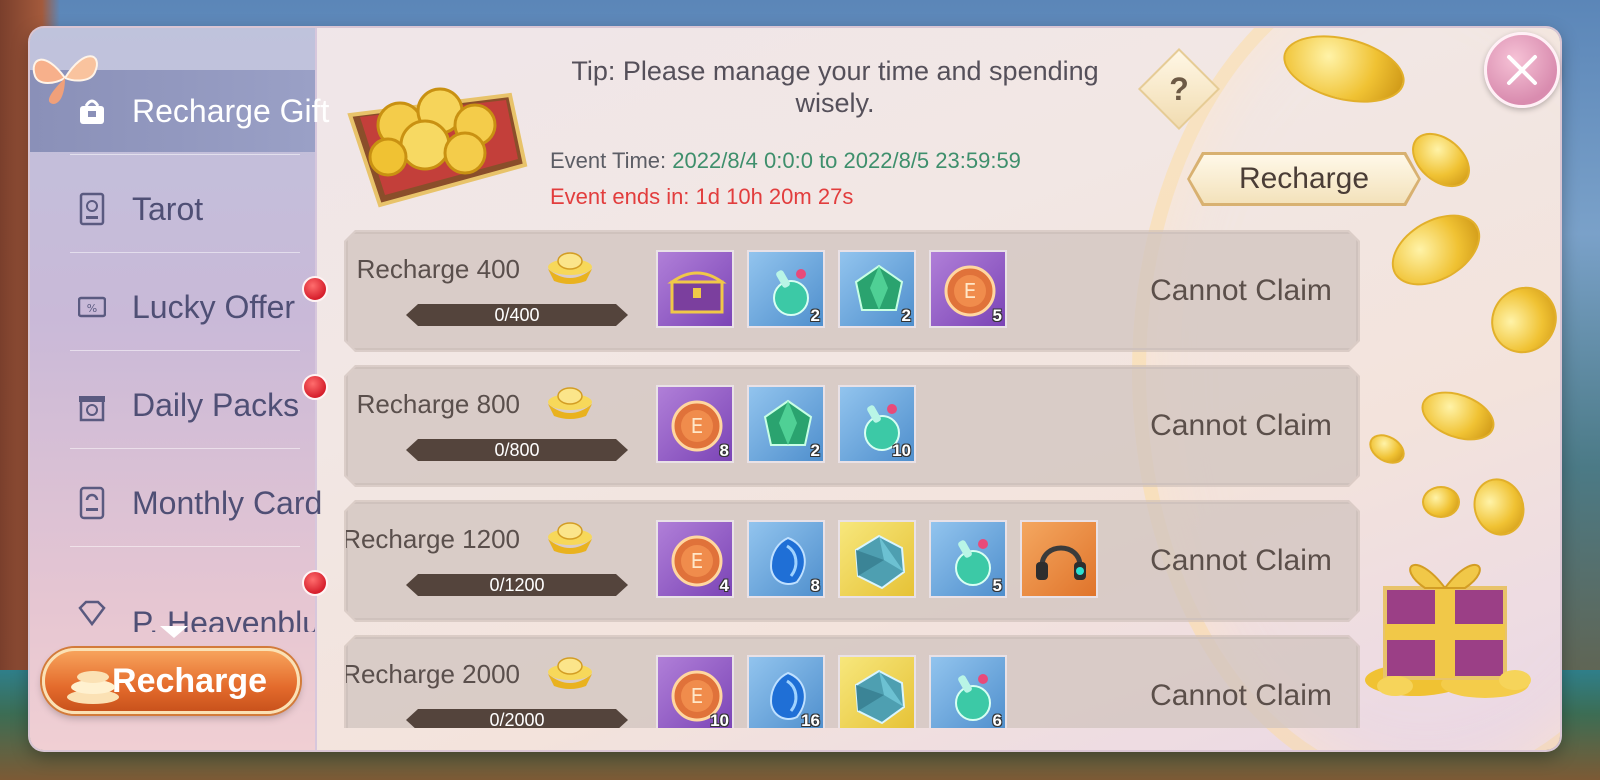  What do you see at coordinates (786, 691) in the screenshot?
I see `reward-item: 16` at bounding box center [786, 691].